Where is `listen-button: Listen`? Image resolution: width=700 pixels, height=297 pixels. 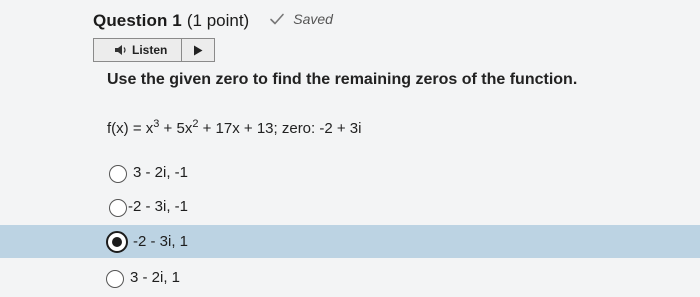 listen-button: Listen is located at coordinates (154, 50).